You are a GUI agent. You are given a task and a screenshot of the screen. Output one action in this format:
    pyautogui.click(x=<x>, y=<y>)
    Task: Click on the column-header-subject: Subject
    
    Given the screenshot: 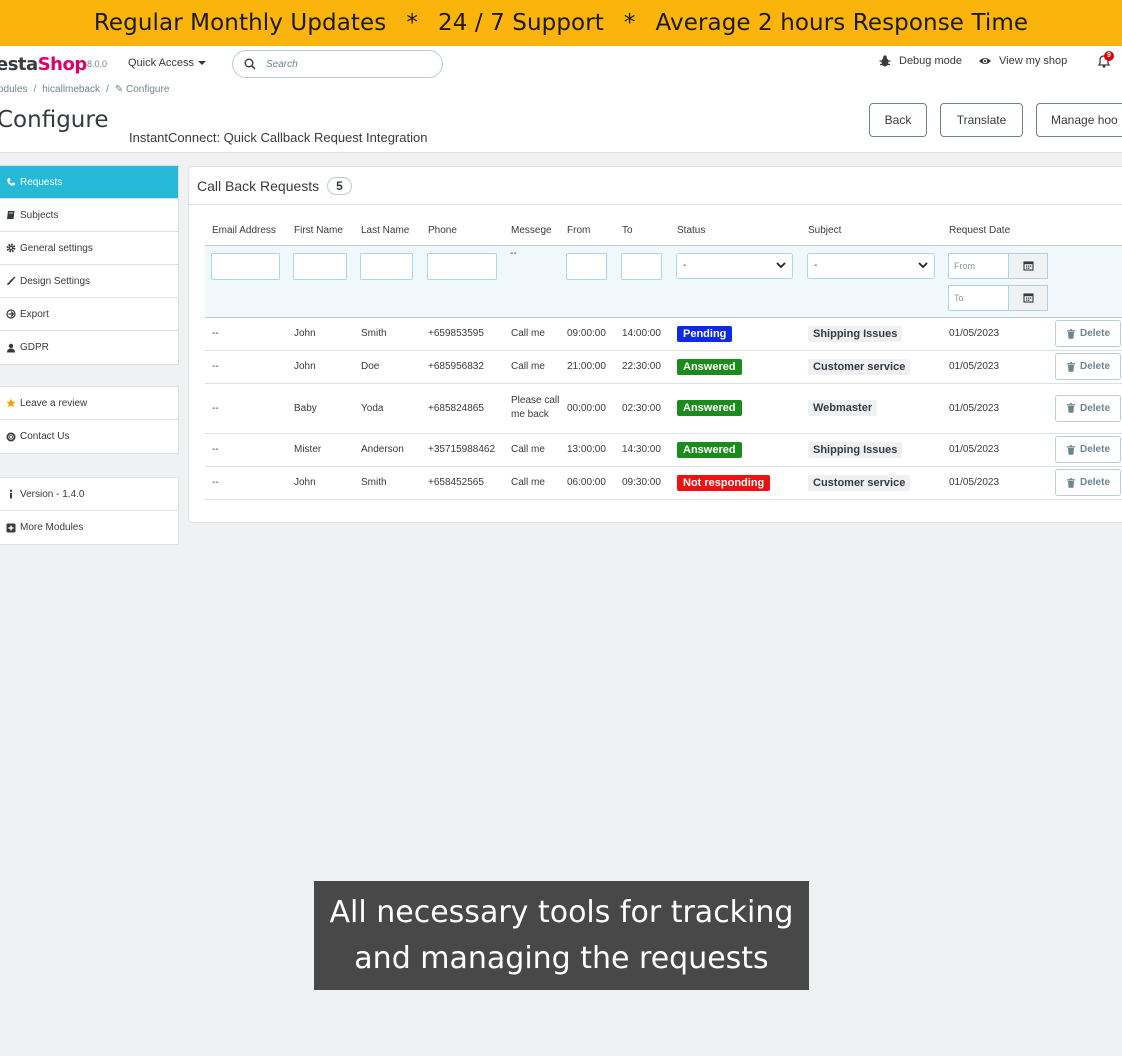 What is the action you would take?
    pyautogui.click(x=871, y=231)
    